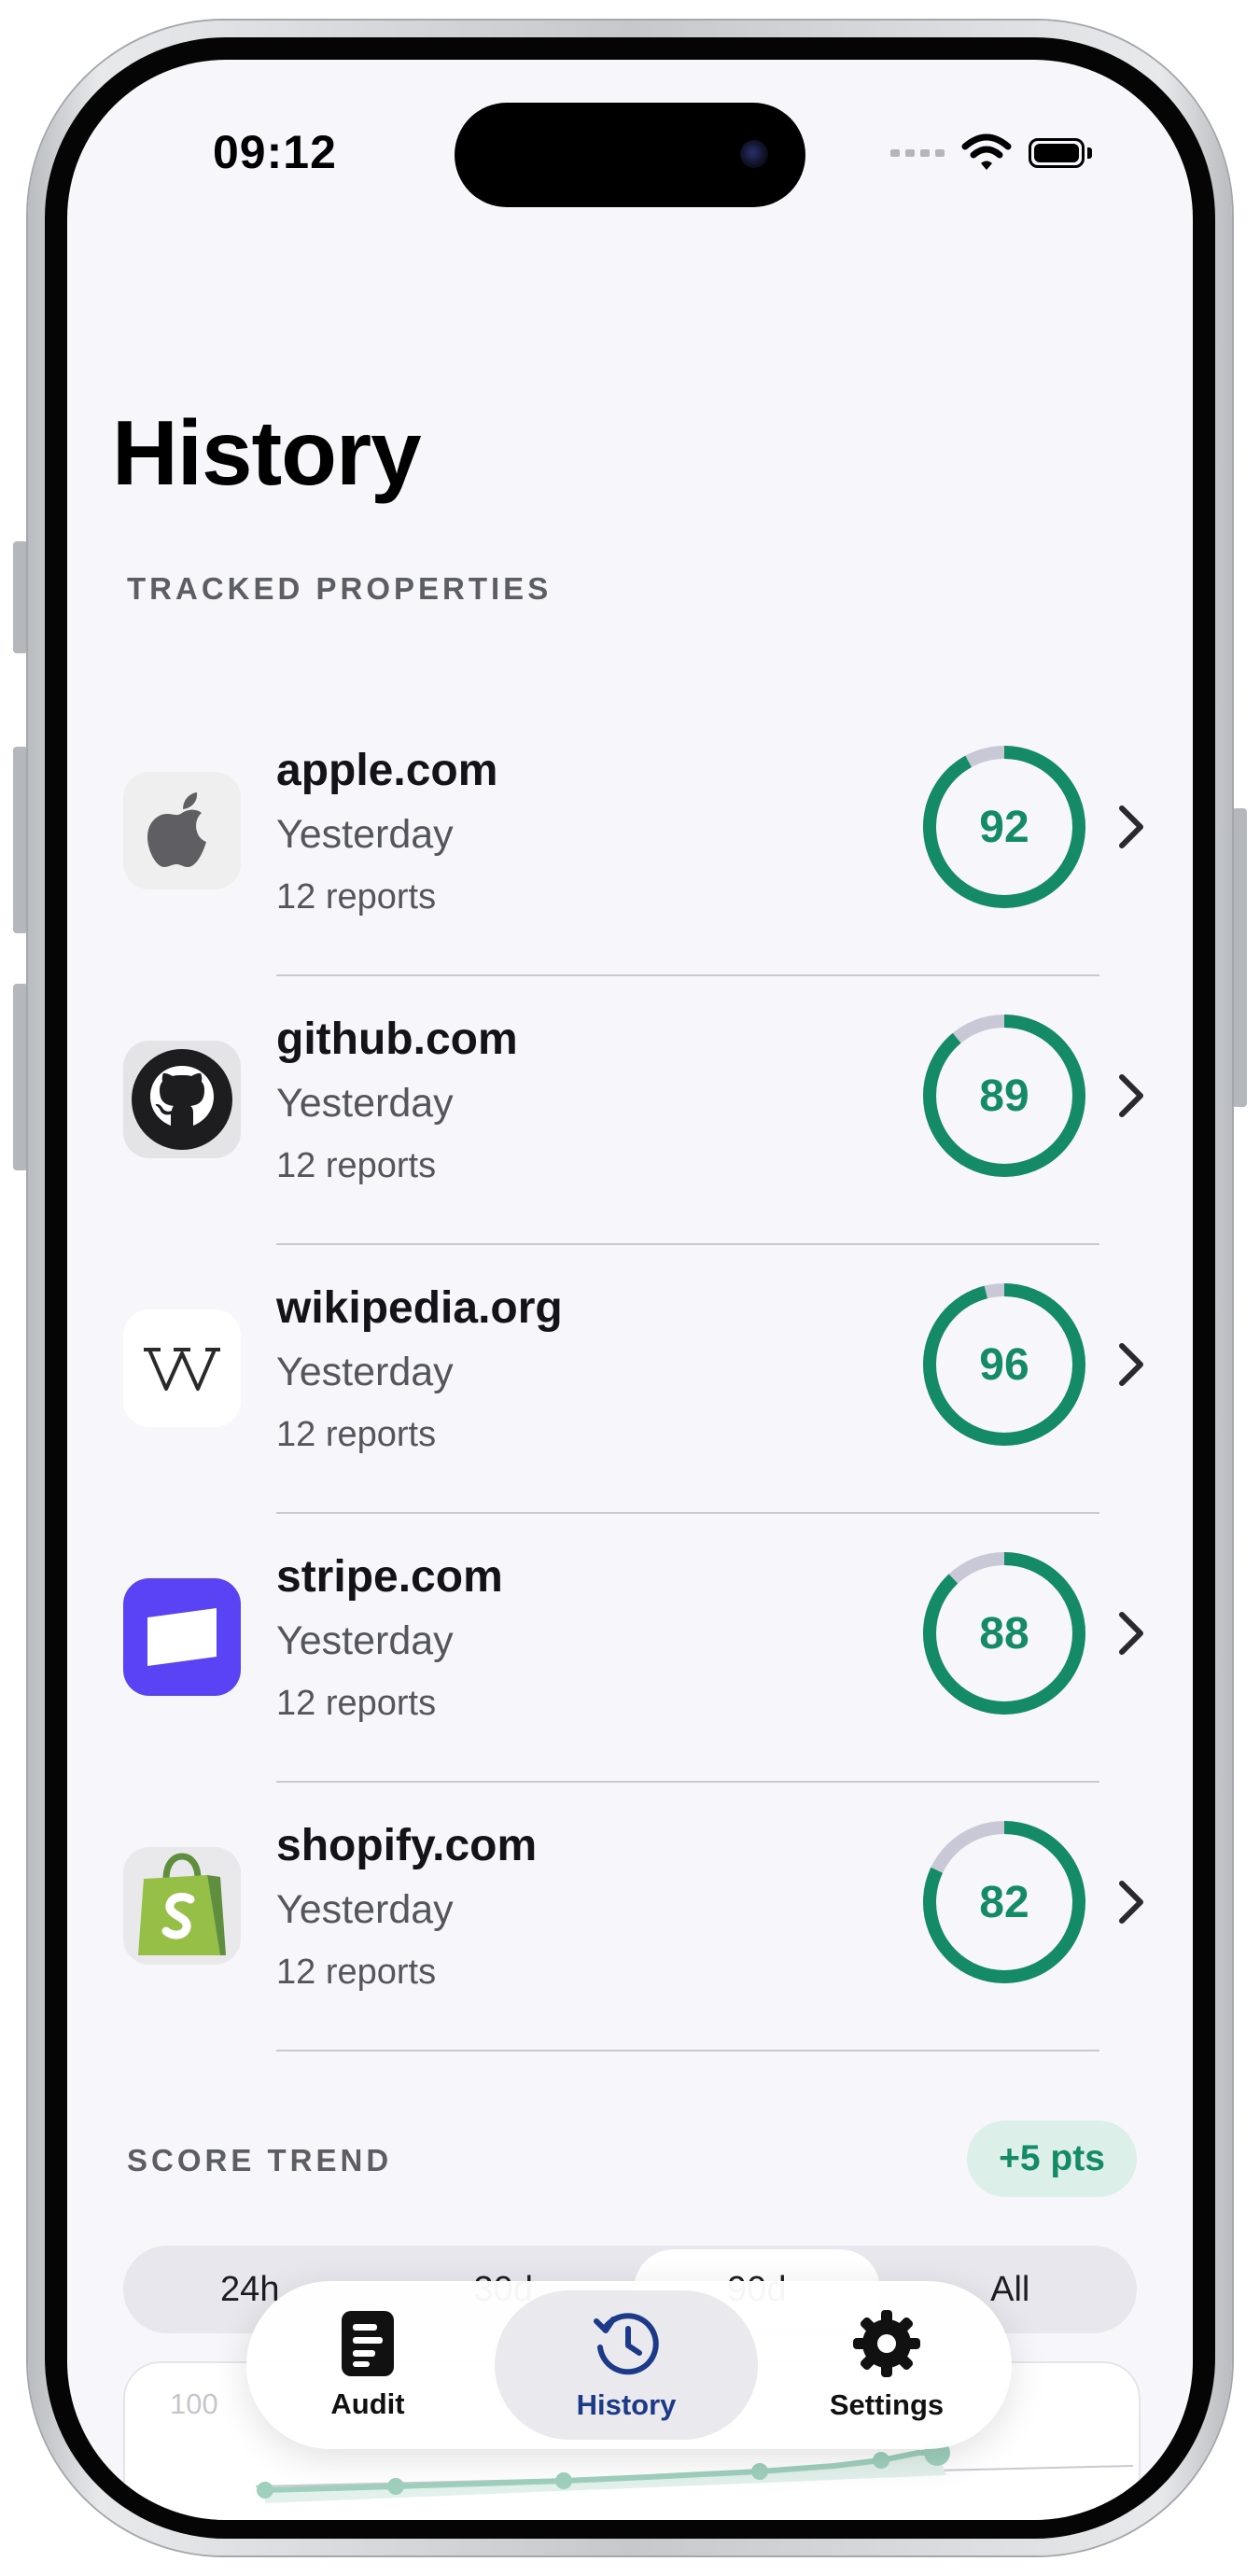  What do you see at coordinates (1239, 957) in the screenshot?
I see `power-button` at bounding box center [1239, 957].